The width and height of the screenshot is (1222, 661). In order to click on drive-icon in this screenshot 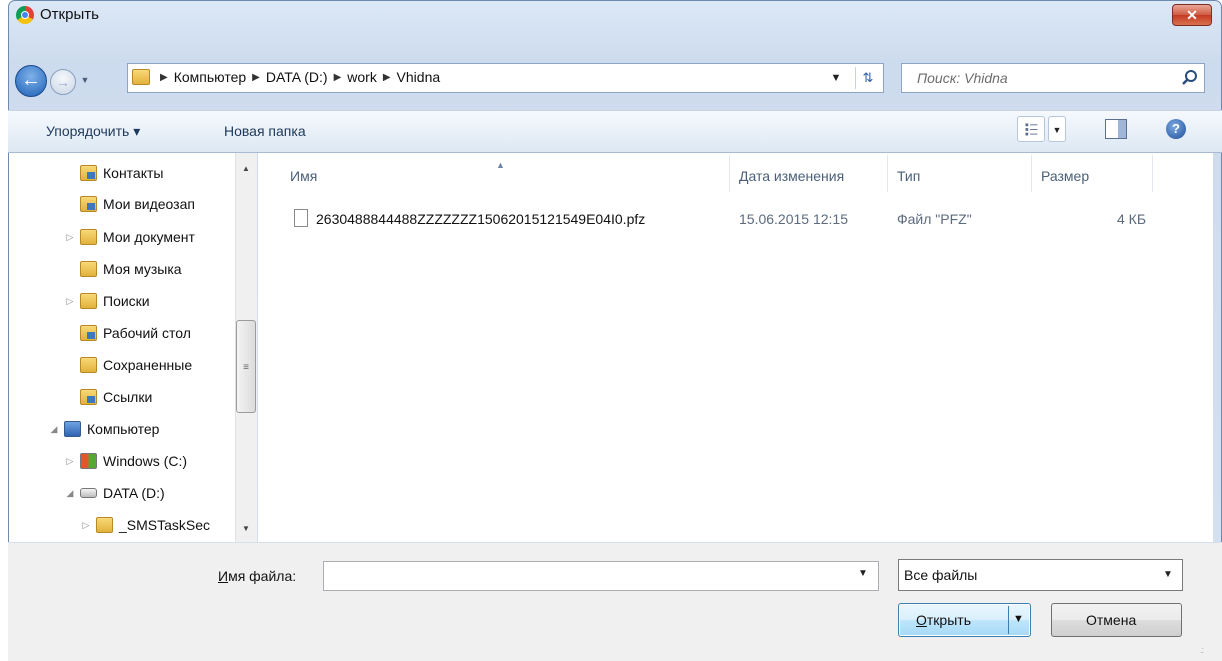, I will do `click(88, 493)`.